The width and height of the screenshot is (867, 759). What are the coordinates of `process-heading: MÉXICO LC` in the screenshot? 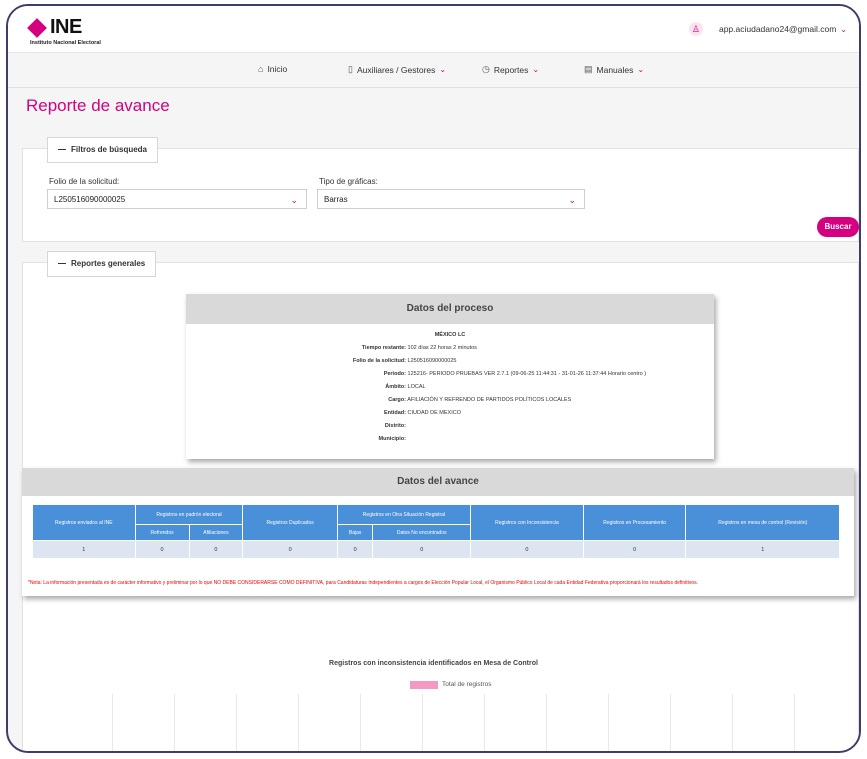 It's located at (450, 335).